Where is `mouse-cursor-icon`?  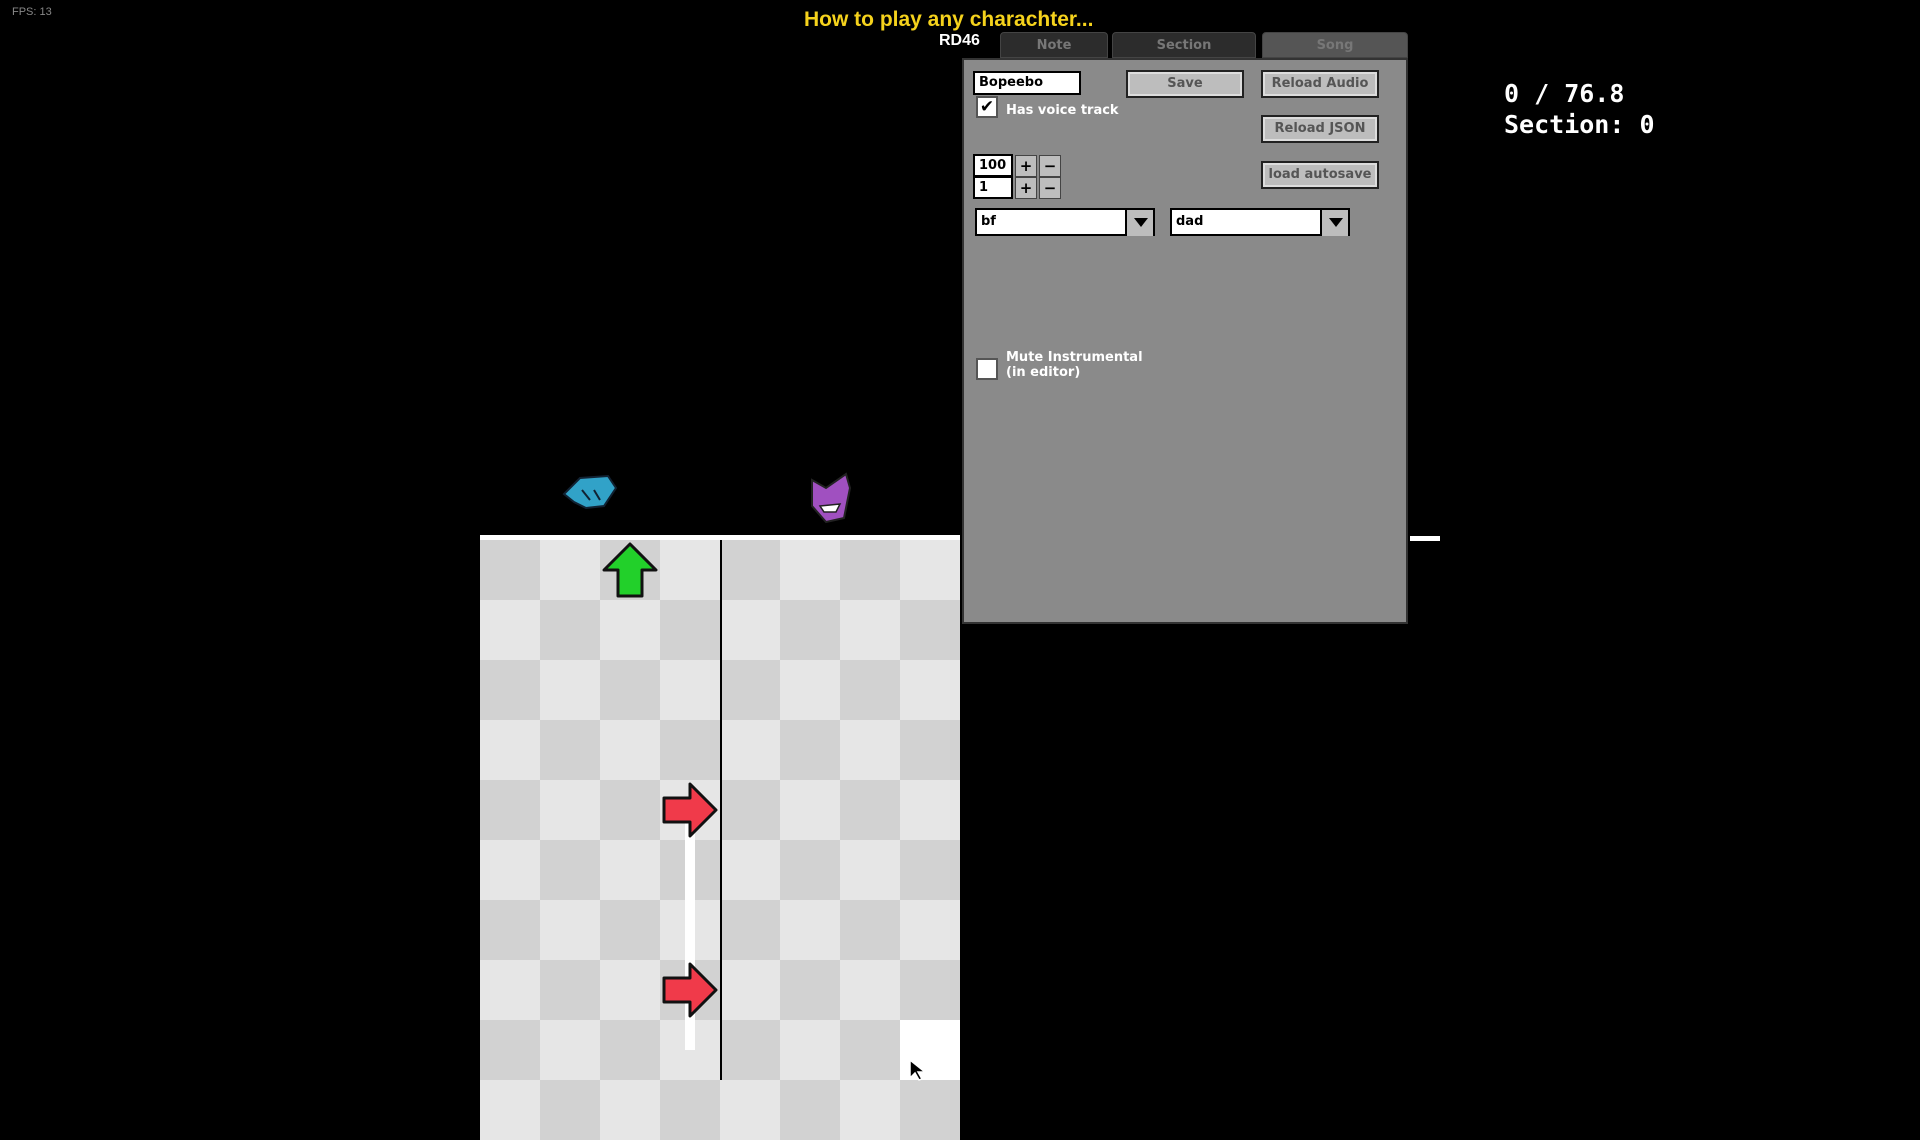 mouse-cursor-icon is located at coordinates (918, 1069).